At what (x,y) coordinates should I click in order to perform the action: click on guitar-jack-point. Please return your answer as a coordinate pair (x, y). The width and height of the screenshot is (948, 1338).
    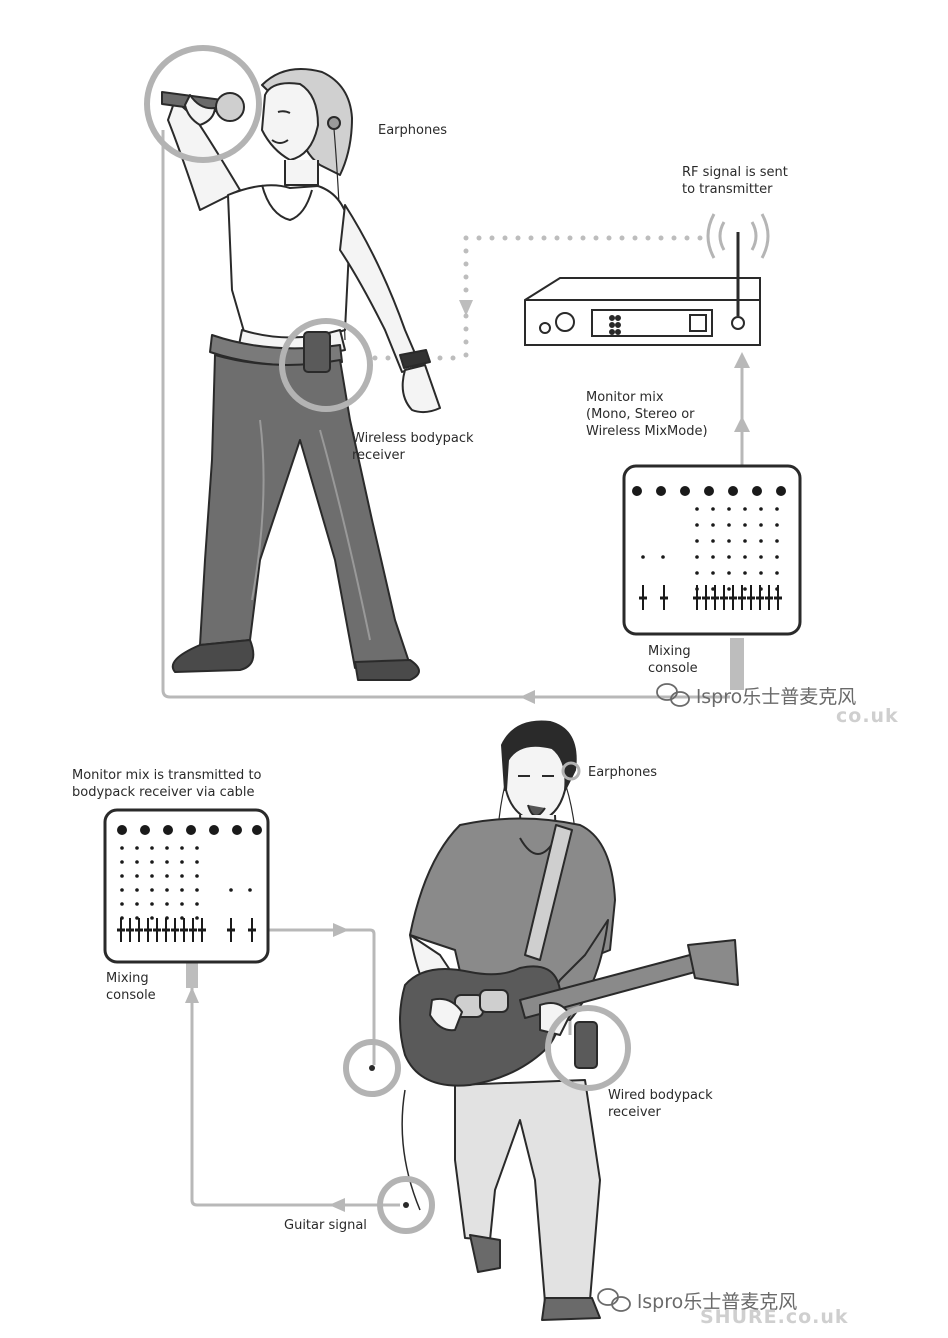
    Looking at the image, I should click on (406, 1205).